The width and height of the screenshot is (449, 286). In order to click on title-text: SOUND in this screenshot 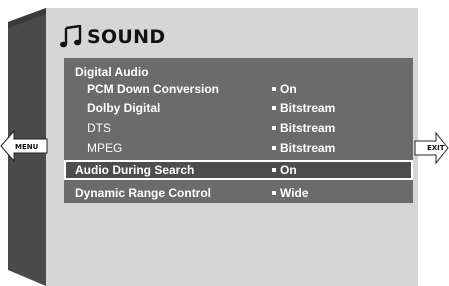, I will do `click(126, 37)`.